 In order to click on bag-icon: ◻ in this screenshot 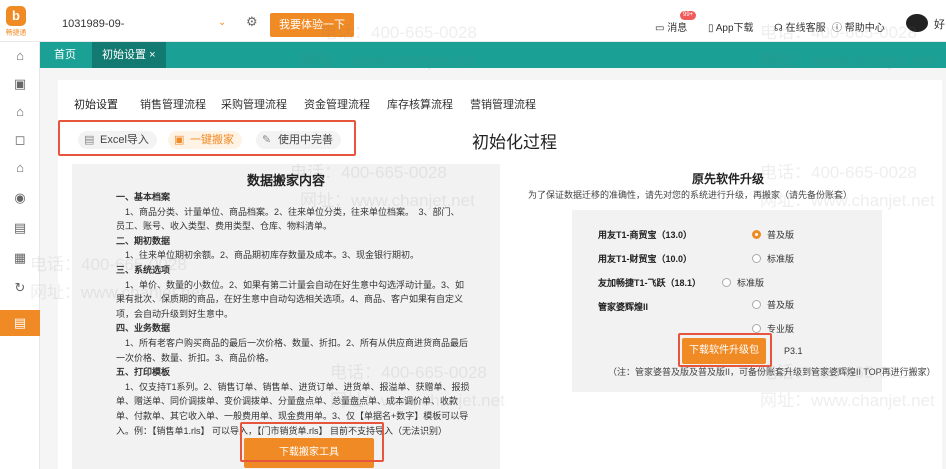, I will do `click(20, 140)`.